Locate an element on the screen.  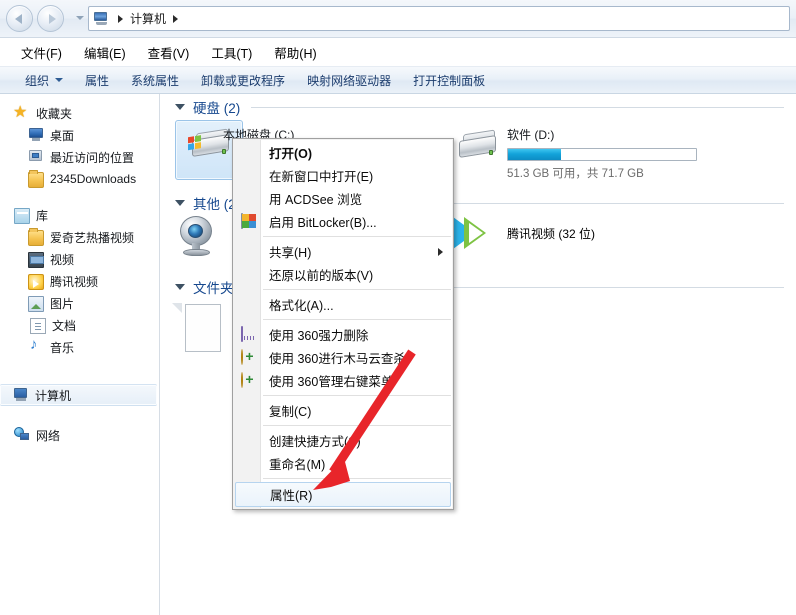
context-menu-item-e: 在新窗口中打开(E) is located at coordinates (343, 175).